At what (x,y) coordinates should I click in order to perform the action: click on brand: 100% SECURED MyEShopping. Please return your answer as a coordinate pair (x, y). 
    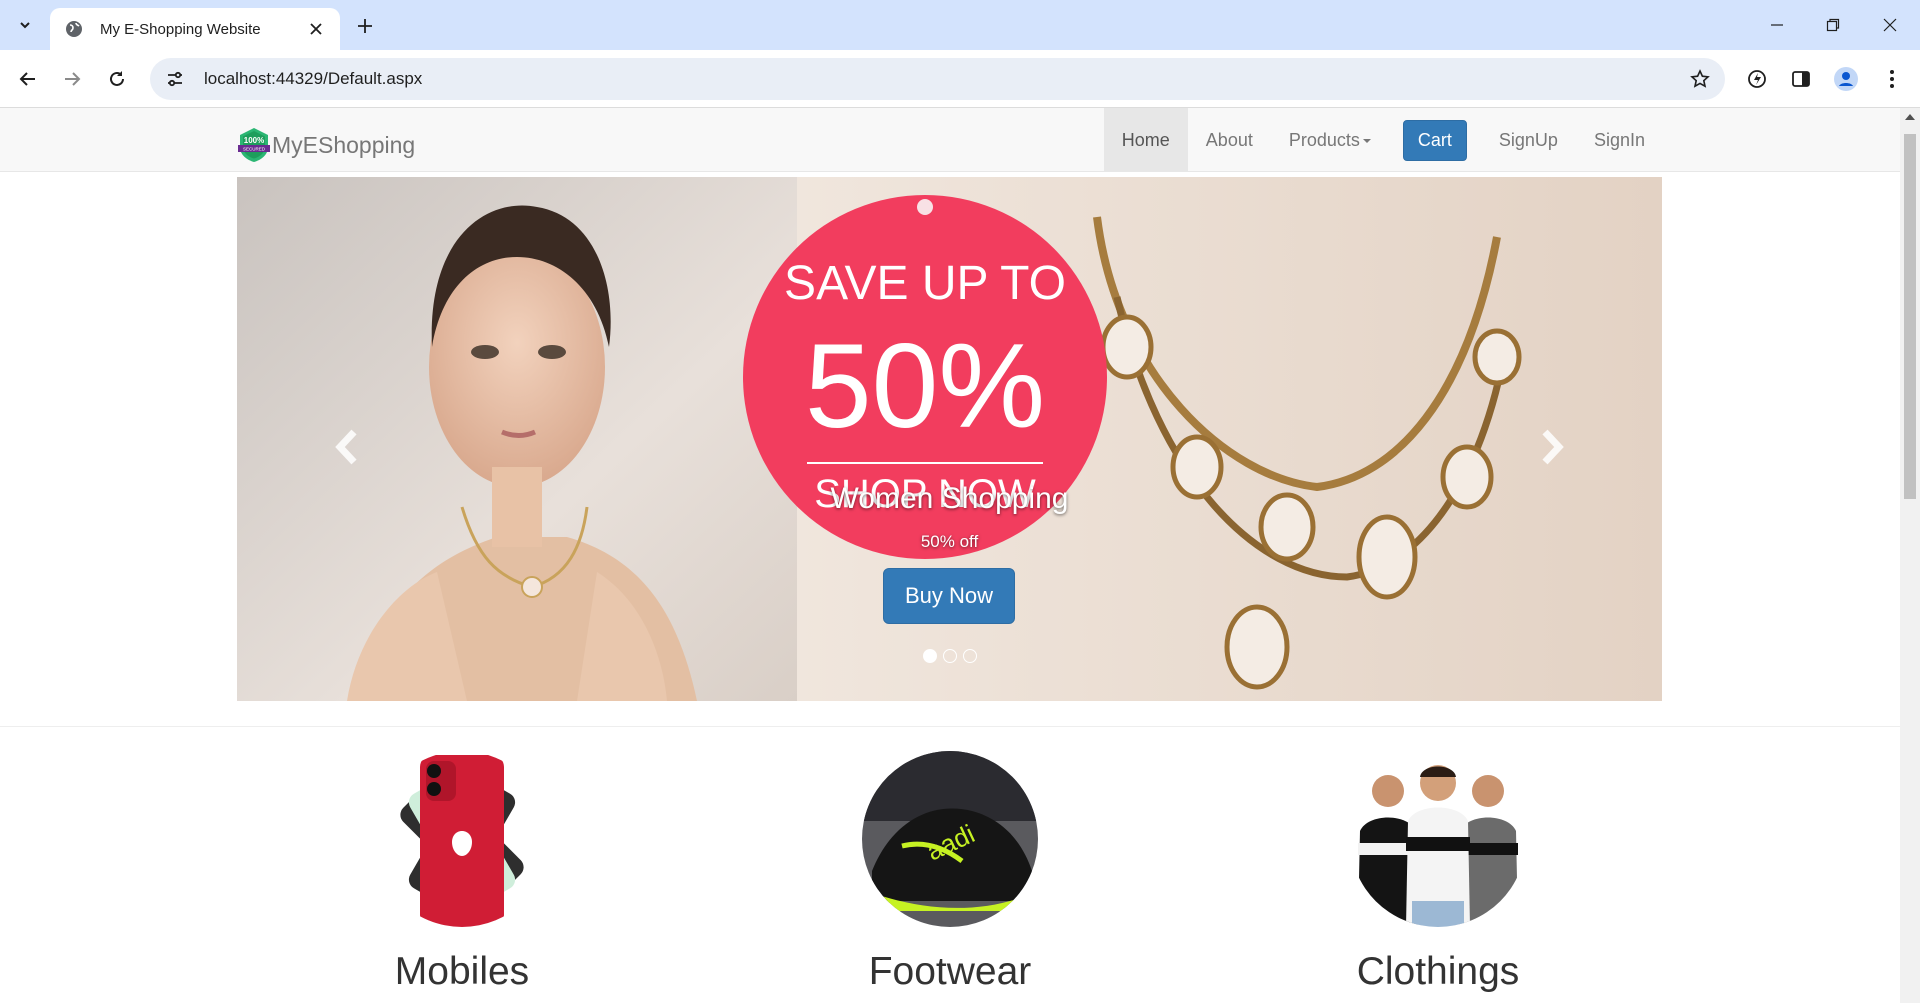
    Looking at the image, I should click on (326, 145).